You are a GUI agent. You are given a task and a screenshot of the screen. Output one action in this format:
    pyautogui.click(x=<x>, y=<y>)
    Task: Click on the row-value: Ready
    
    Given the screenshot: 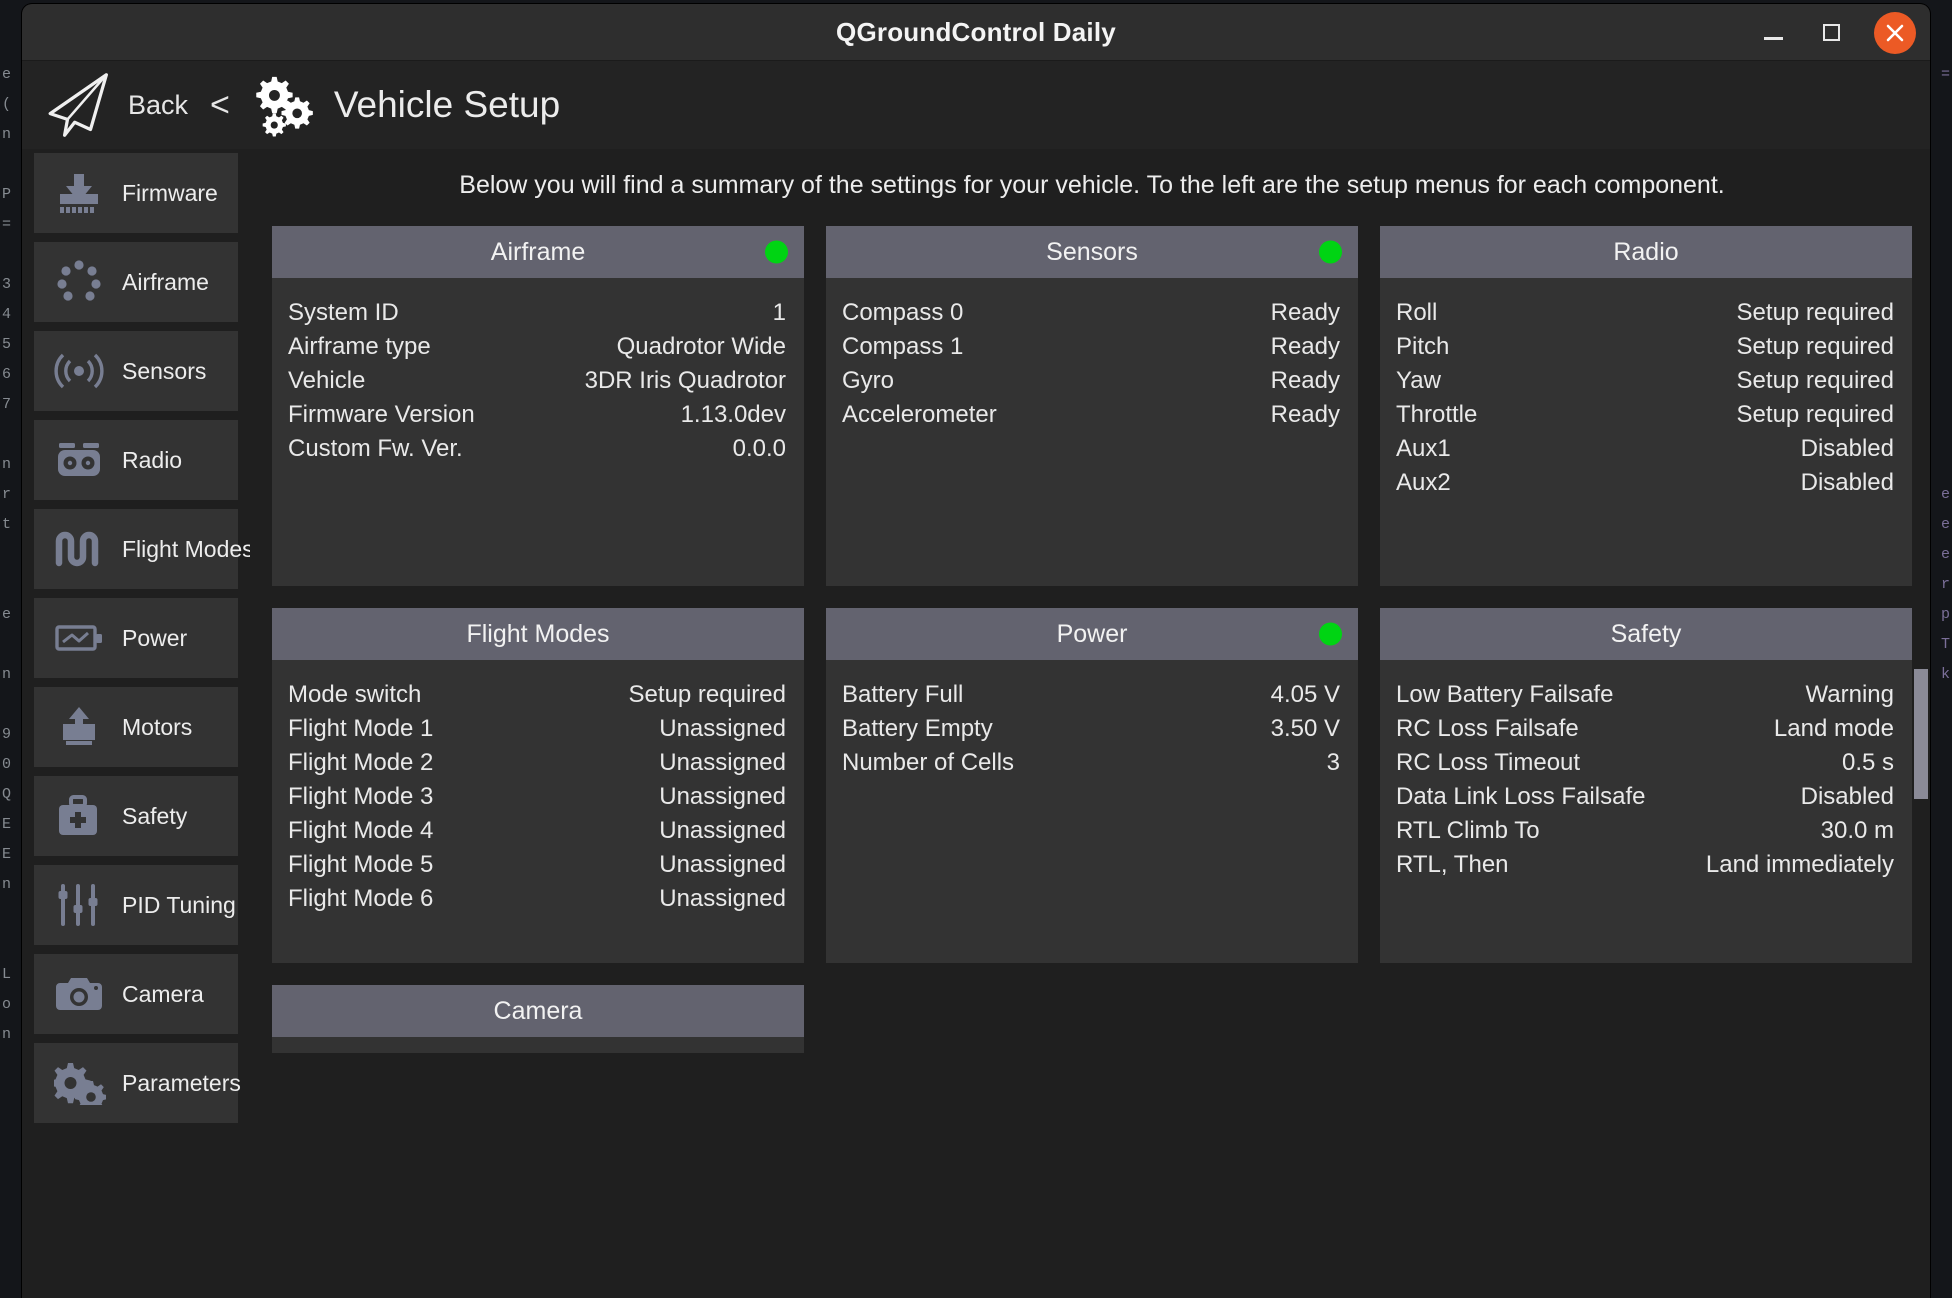 What is the action you would take?
    pyautogui.click(x=1305, y=414)
    